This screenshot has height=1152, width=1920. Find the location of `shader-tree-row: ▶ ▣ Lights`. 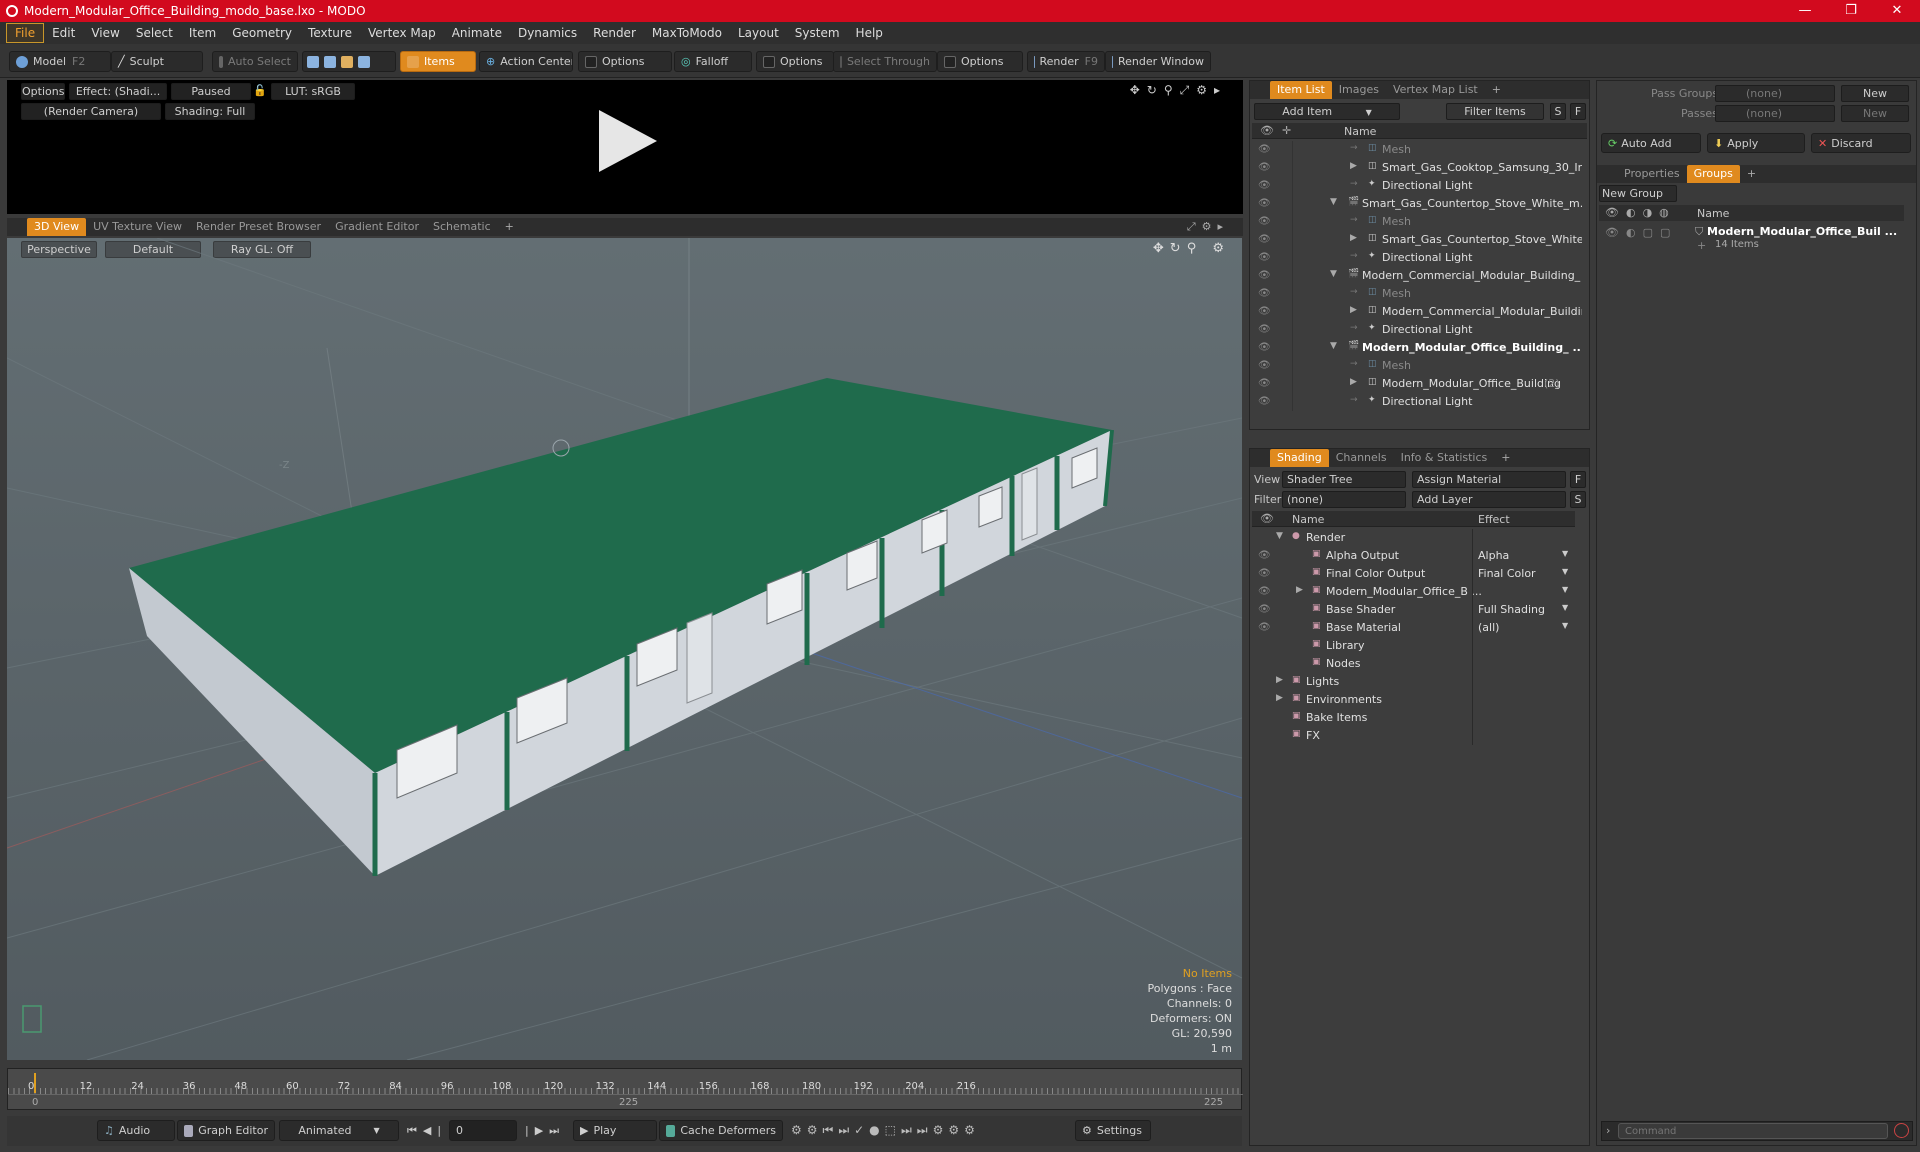

shader-tree-row: ▶ ▣ Lights is located at coordinates (1413, 682).